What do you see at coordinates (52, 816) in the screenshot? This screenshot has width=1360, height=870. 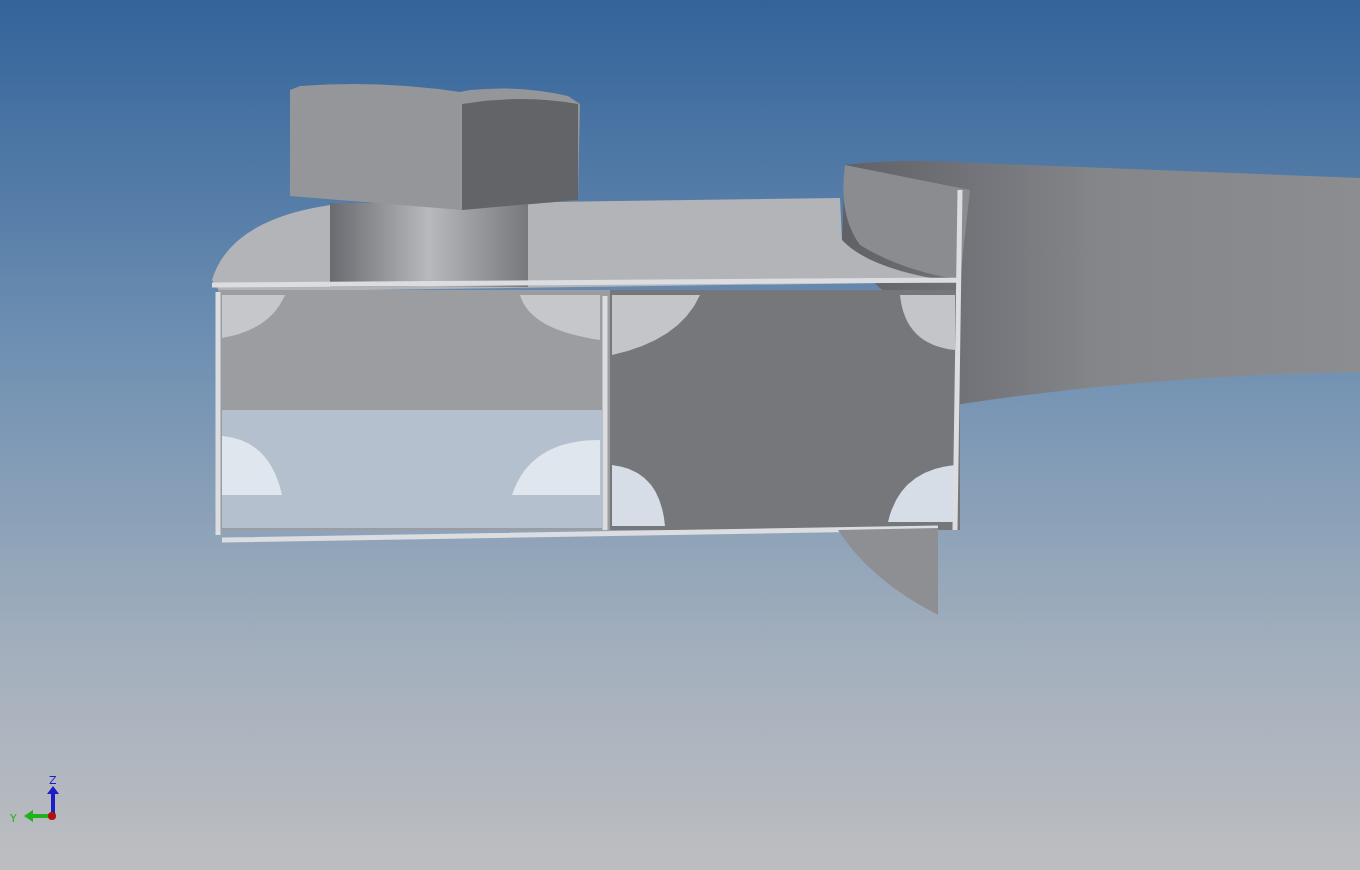 I see `origin-dot-icon` at bounding box center [52, 816].